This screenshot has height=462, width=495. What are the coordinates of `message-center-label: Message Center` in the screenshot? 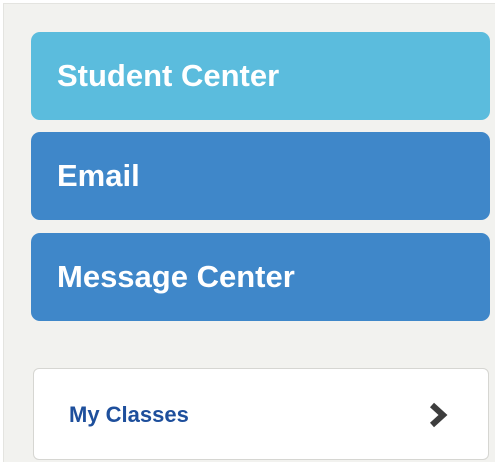 It's located at (176, 276).